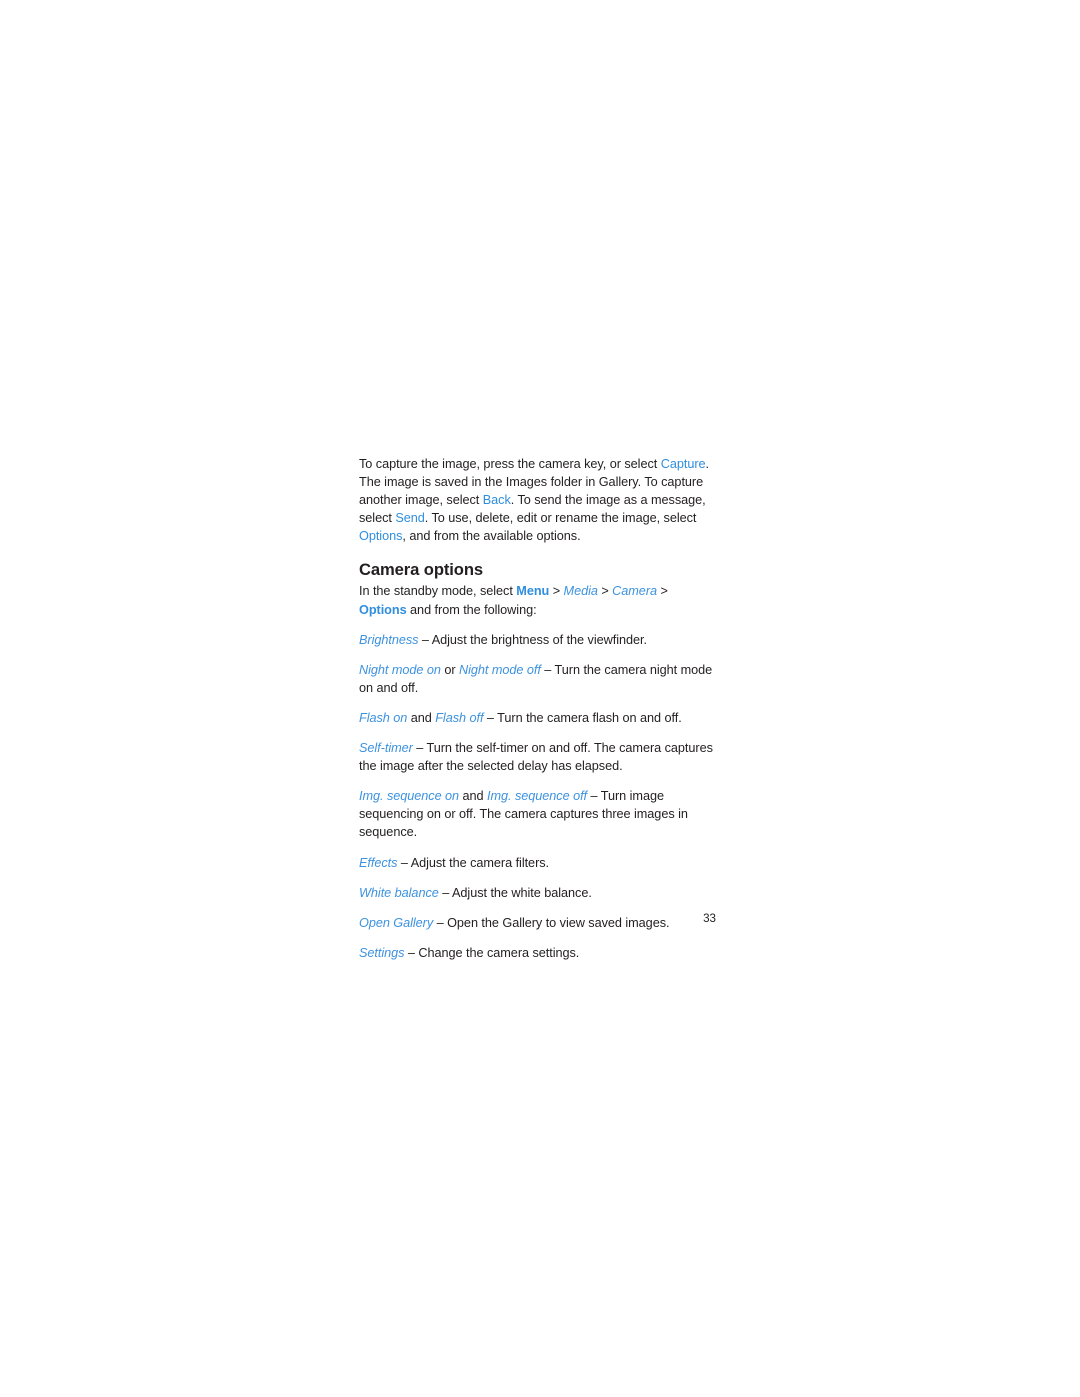 Image resolution: width=1080 pixels, height=1397 pixels. I want to click on option-description: – Turn the camera flash on and off., so click(582, 717).